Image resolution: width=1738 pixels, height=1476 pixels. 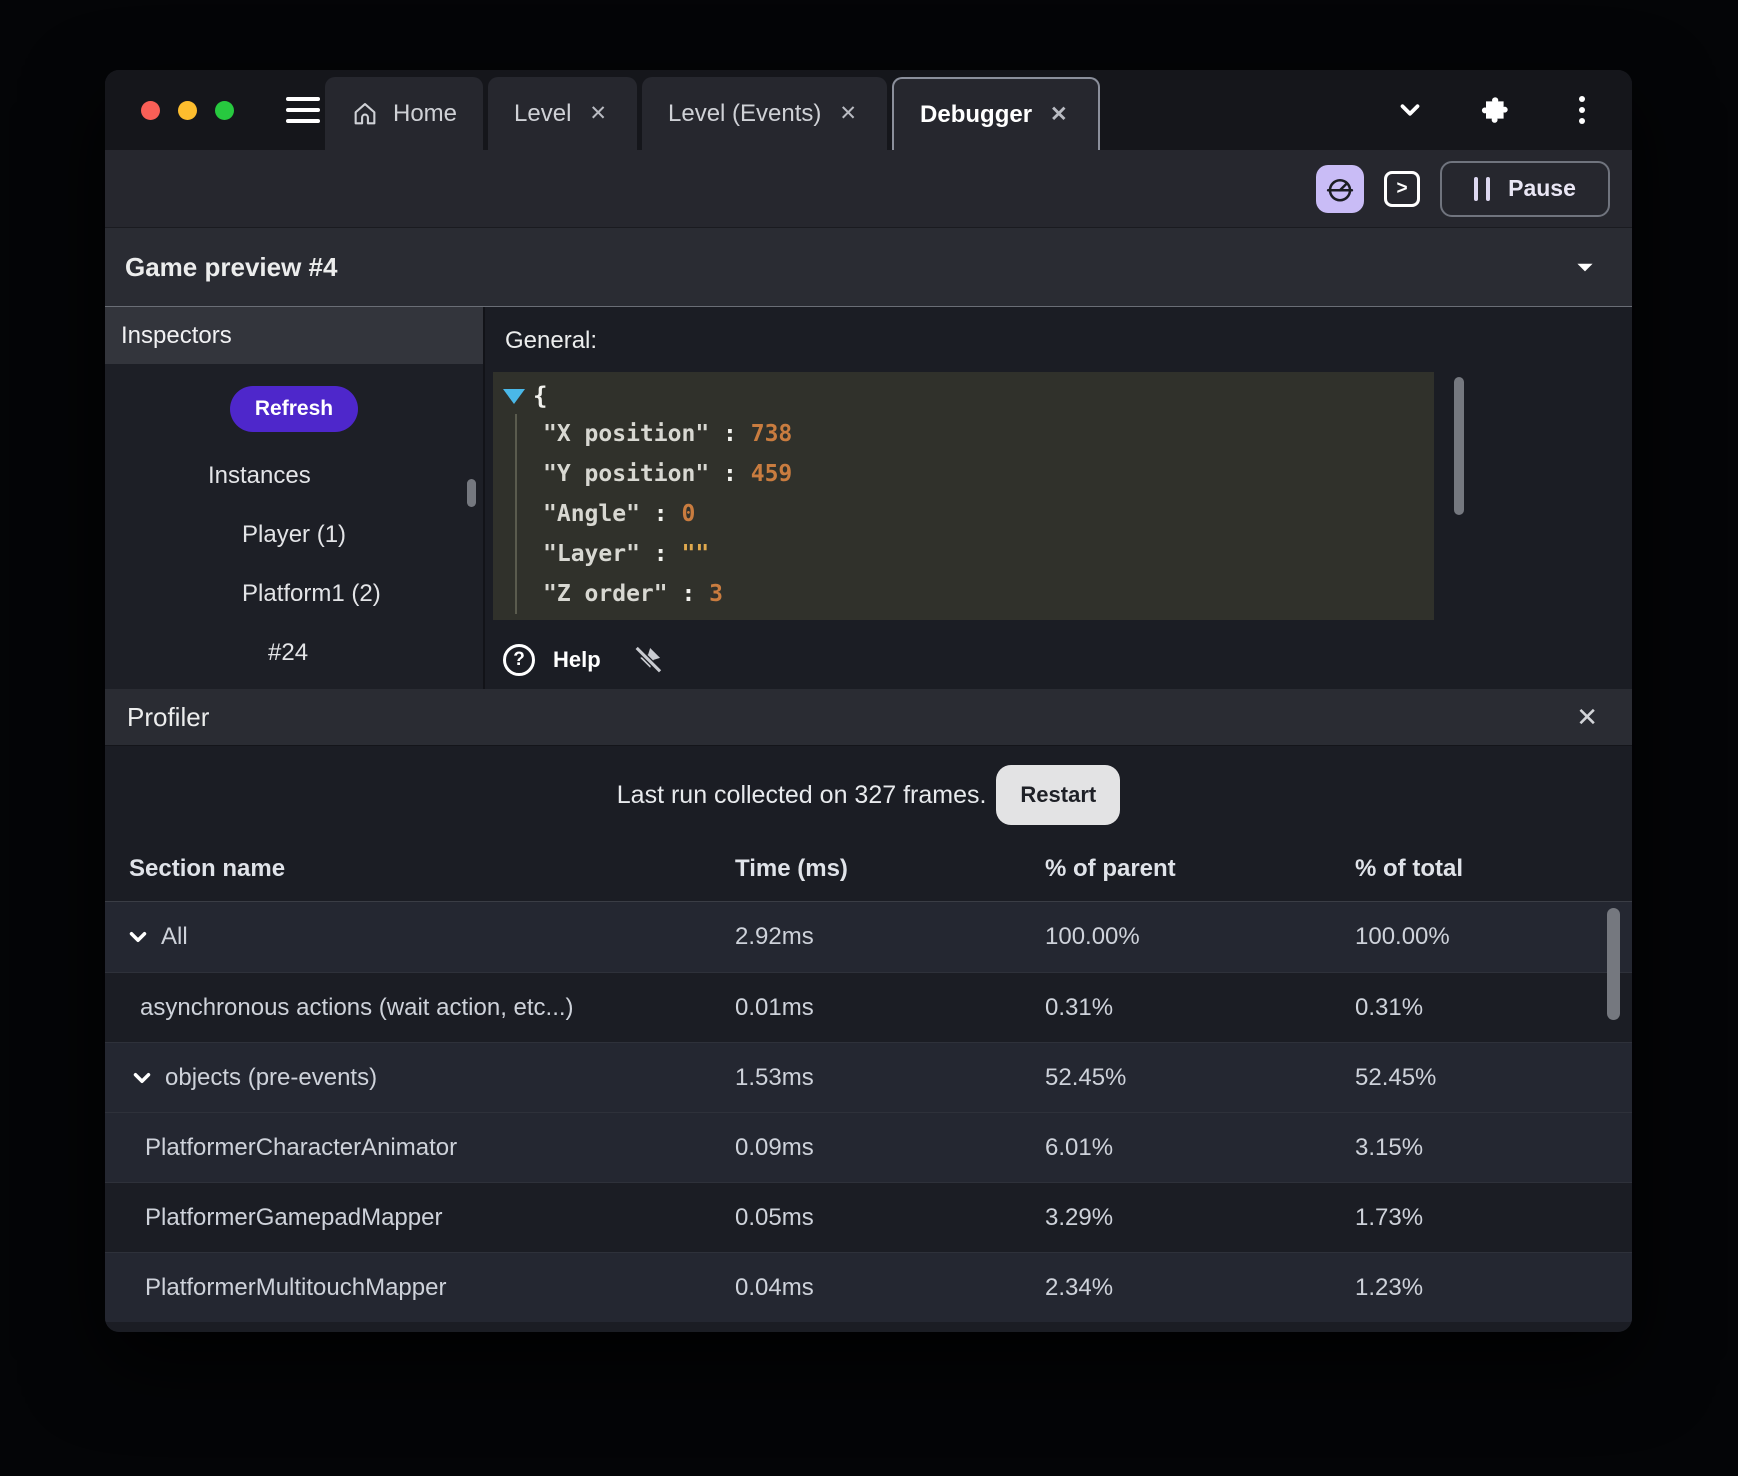 I want to click on tabbar-right-icons, so click(x=1496, y=110).